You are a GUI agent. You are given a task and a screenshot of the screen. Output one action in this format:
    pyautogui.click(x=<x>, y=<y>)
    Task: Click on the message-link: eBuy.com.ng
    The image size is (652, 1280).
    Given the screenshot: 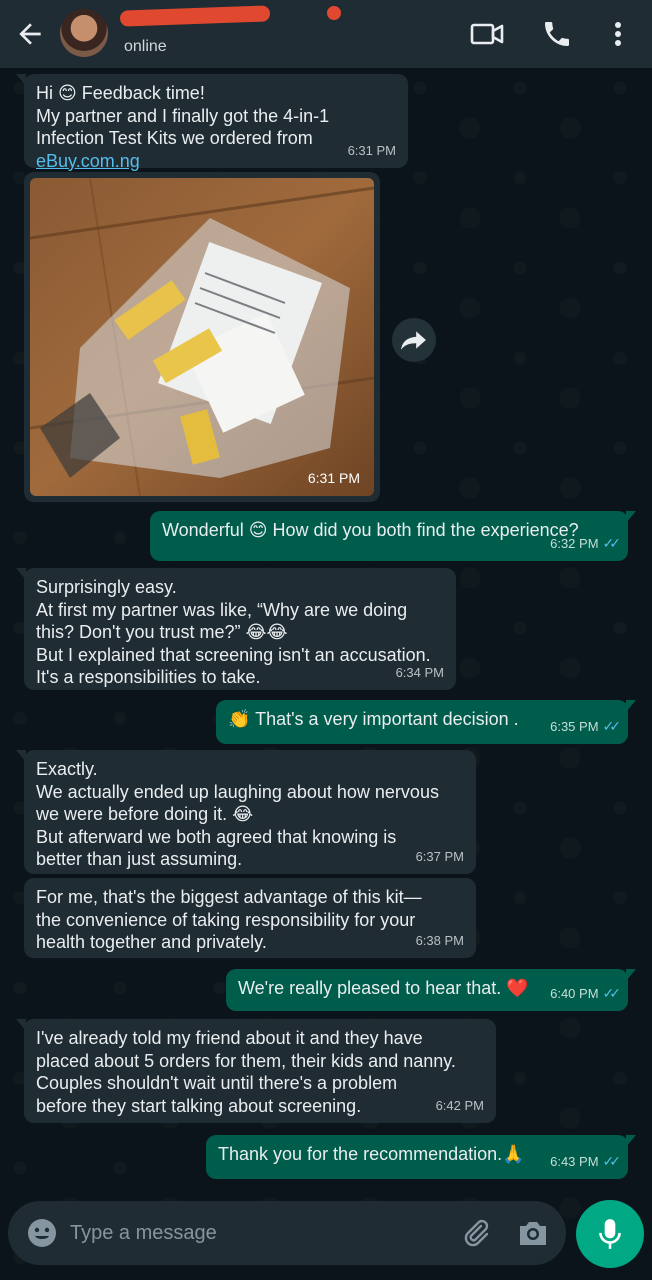 What is the action you would take?
    pyautogui.click(x=88, y=161)
    